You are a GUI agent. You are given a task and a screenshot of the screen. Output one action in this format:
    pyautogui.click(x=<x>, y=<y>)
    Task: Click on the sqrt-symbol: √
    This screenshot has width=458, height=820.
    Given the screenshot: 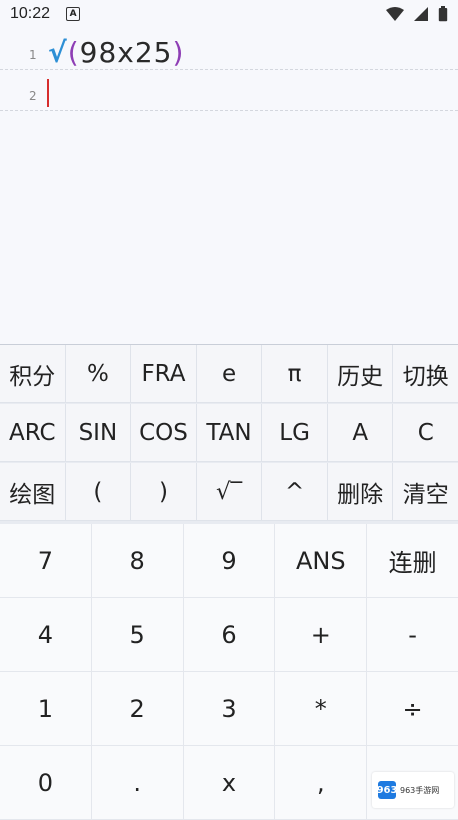 What is the action you would take?
    pyautogui.click(x=58, y=52)
    